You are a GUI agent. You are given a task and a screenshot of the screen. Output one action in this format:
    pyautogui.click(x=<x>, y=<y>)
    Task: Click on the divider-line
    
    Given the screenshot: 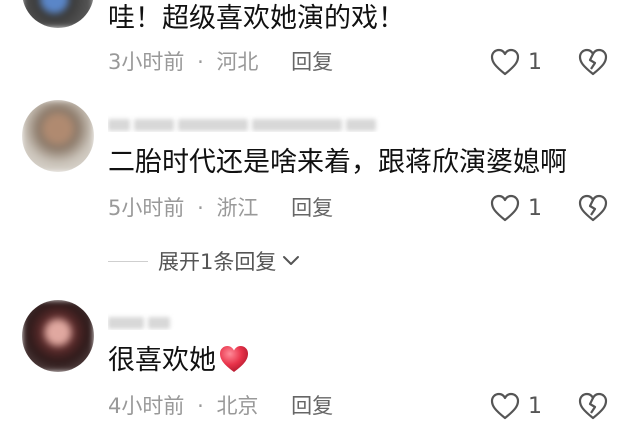 What is the action you would take?
    pyautogui.click(x=128, y=261)
    